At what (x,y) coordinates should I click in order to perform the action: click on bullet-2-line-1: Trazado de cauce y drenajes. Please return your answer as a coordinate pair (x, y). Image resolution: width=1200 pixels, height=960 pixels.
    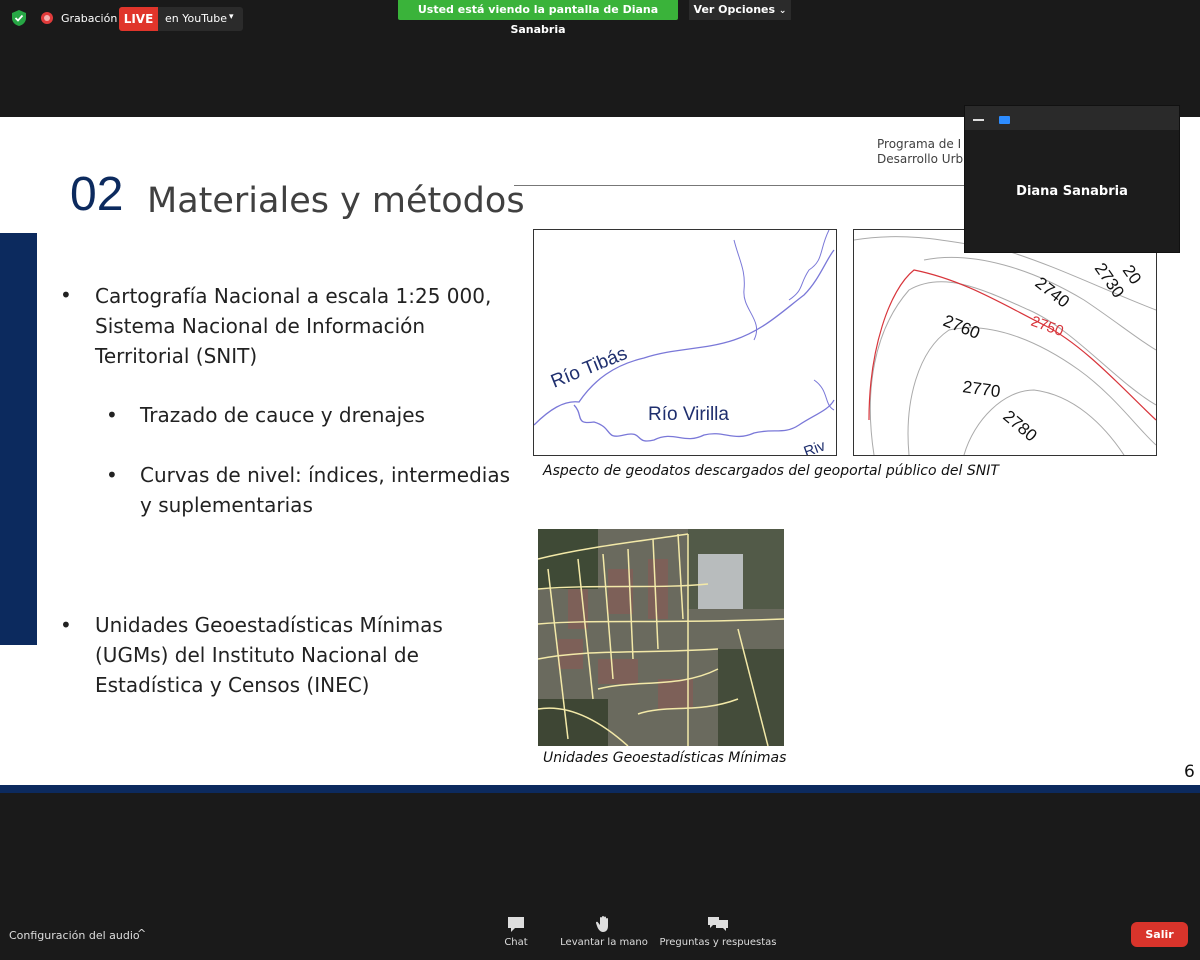
    Looking at the image, I should click on (282, 415).